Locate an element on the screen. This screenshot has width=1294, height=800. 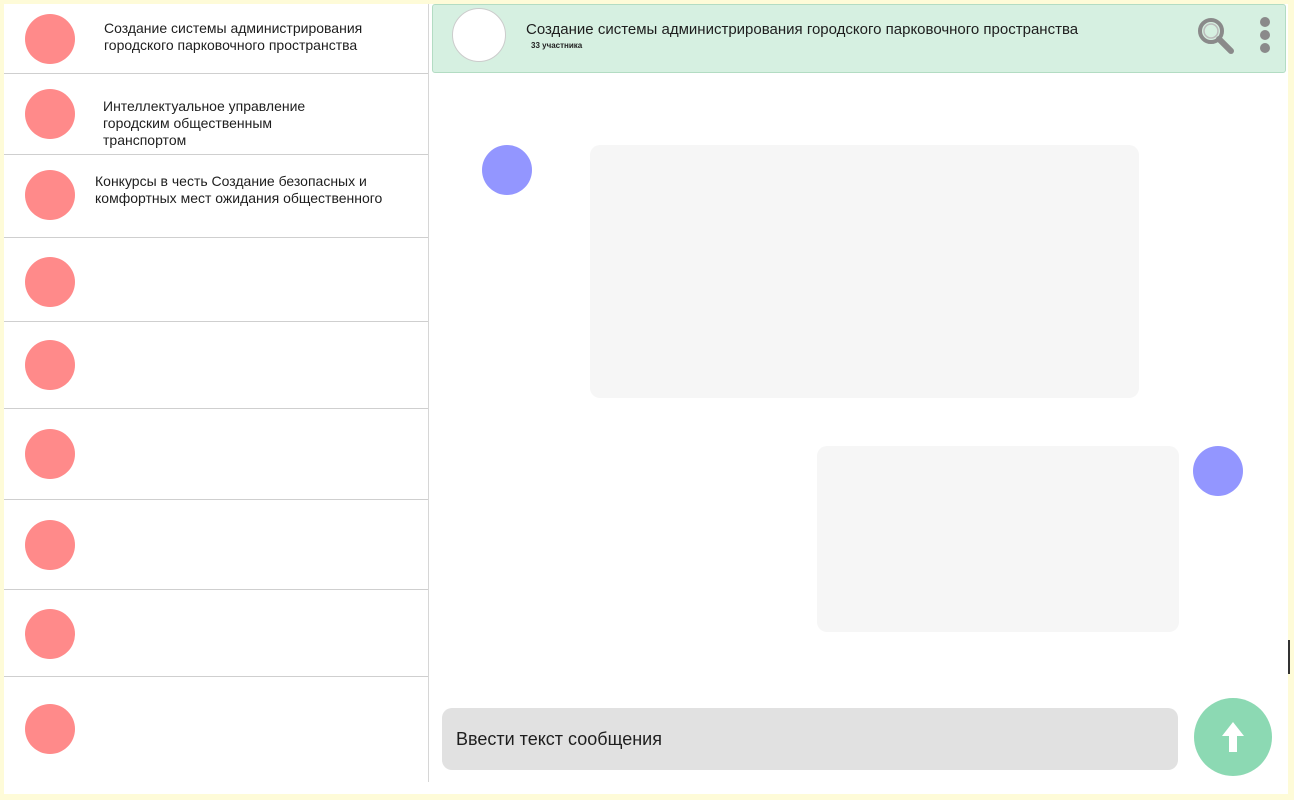
message-bubble-outgoing is located at coordinates (998, 539).